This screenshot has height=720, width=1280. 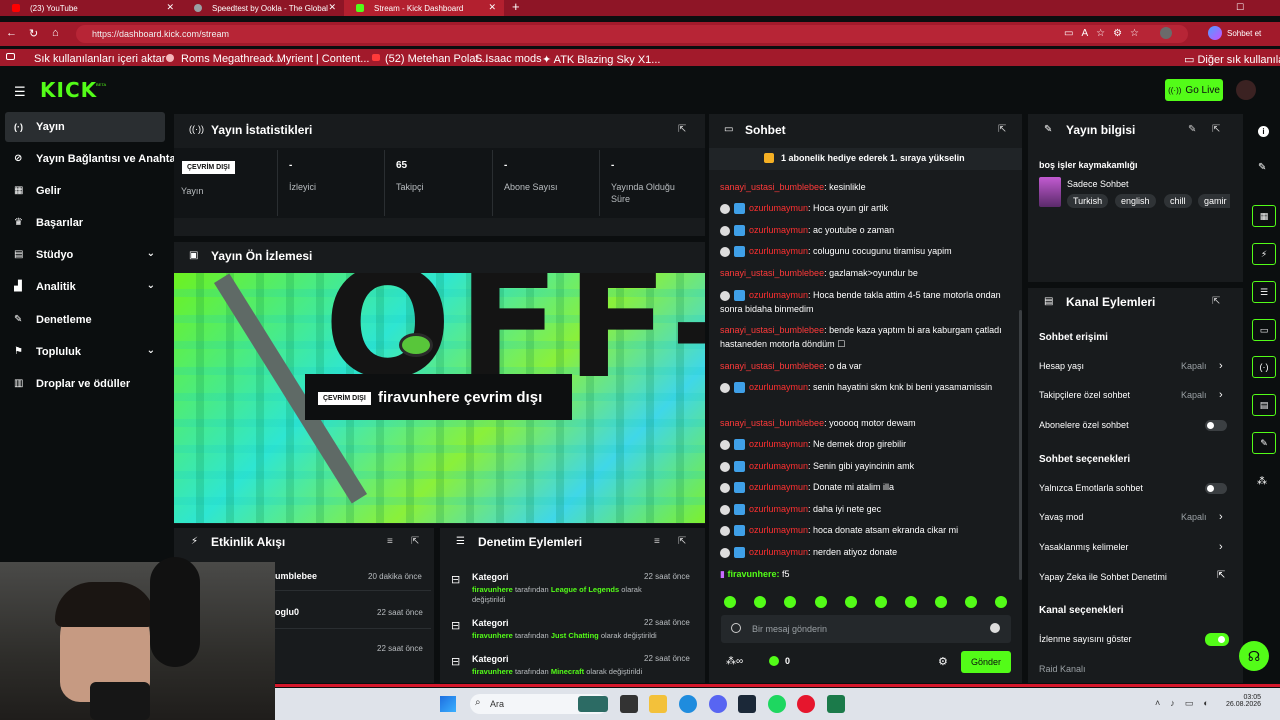 I want to click on sidebar-item-droplar: ▥ Droplar ve ödüller, so click(x=85, y=384).